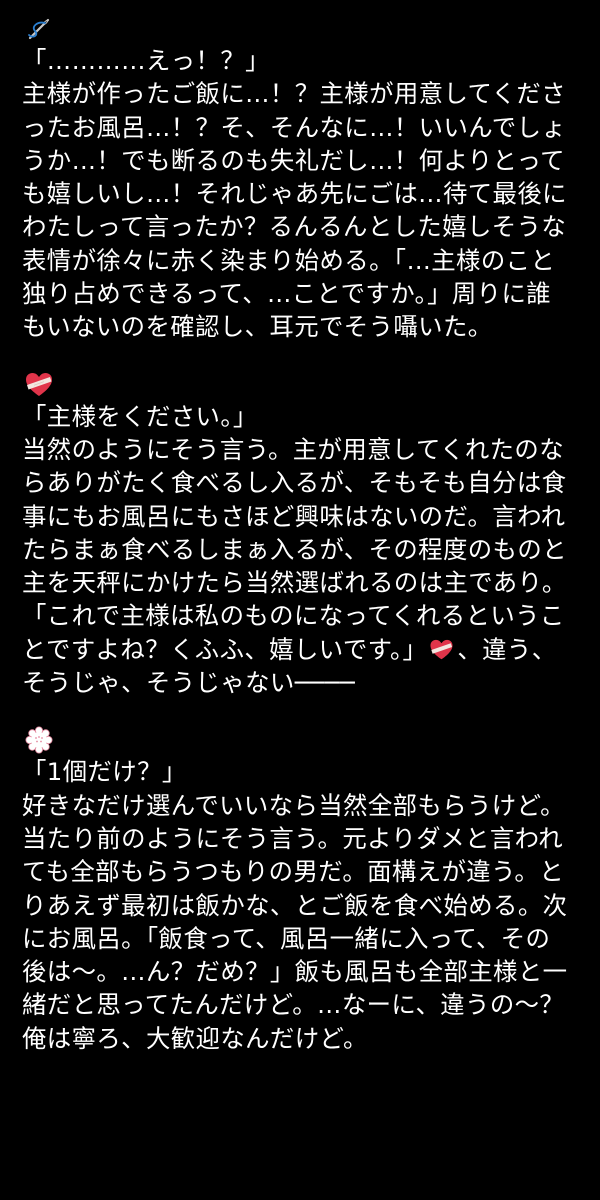 Image resolution: width=600 pixels, height=1200 pixels. Describe the element at coordinates (294, 483) in the screenshot. I see `text-line: らありがたく食べるし入るが、そもそも自分は食` at that location.